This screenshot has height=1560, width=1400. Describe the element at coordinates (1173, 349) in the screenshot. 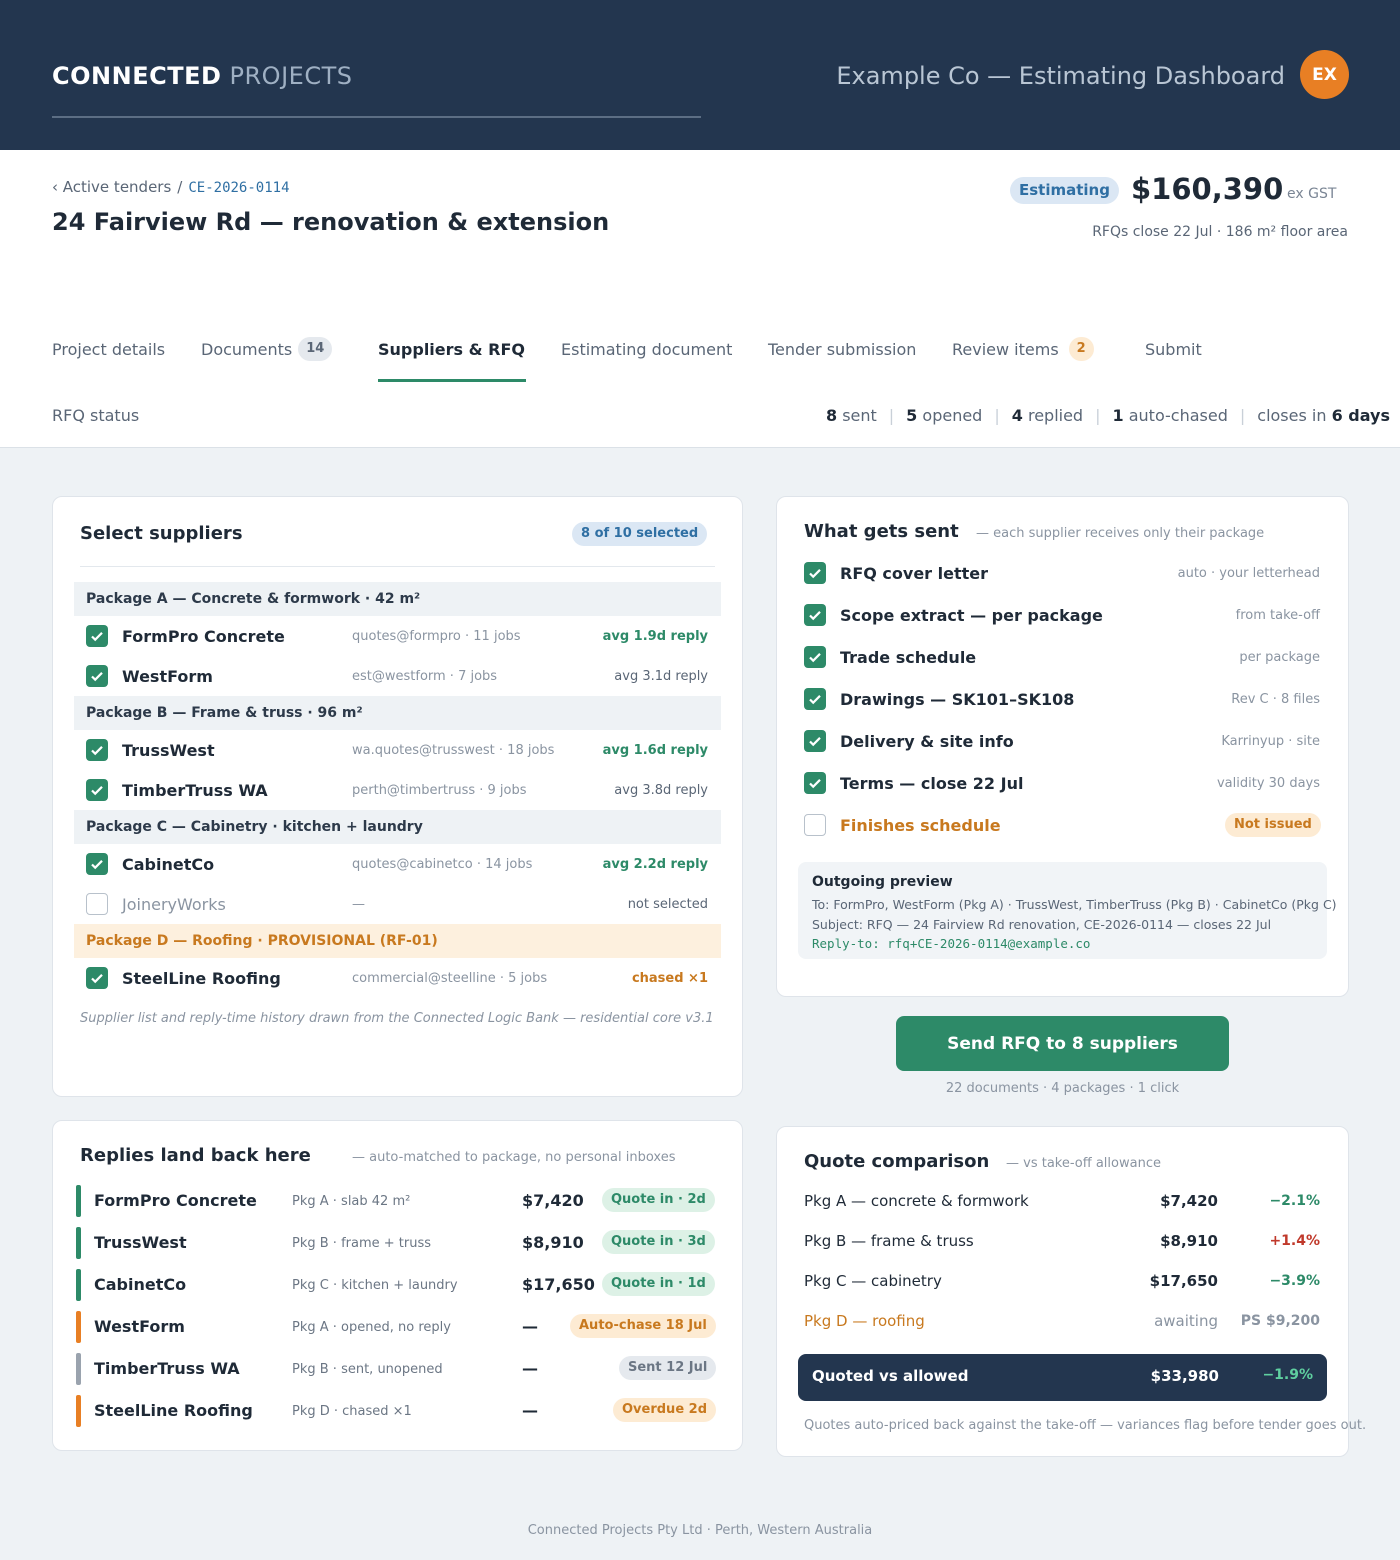

I see `tab-submit: Submit` at that location.